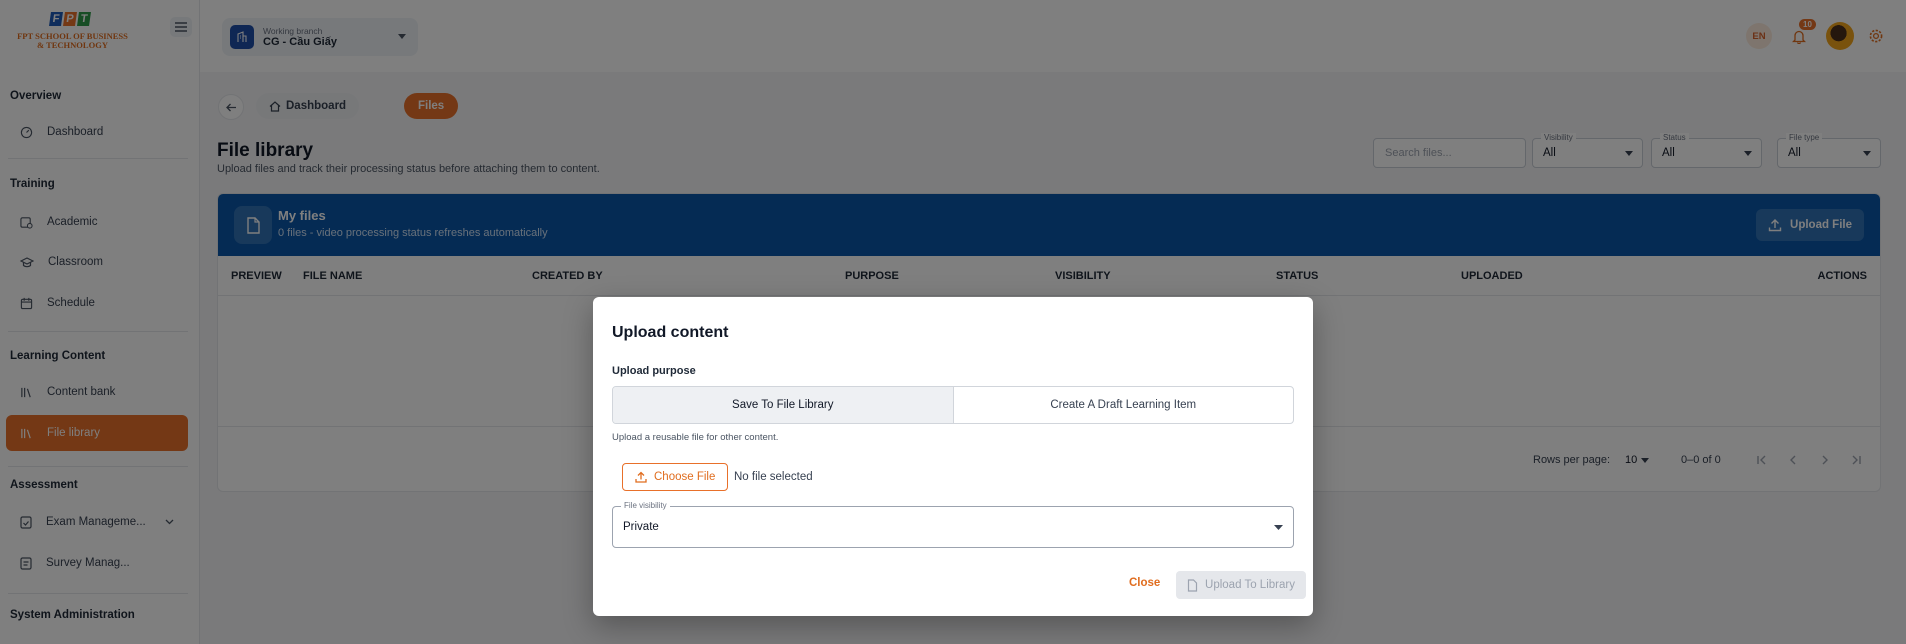 This screenshot has height=644, width=1906. I want to click on choose-file-label: Choose File, so click(685, 477).